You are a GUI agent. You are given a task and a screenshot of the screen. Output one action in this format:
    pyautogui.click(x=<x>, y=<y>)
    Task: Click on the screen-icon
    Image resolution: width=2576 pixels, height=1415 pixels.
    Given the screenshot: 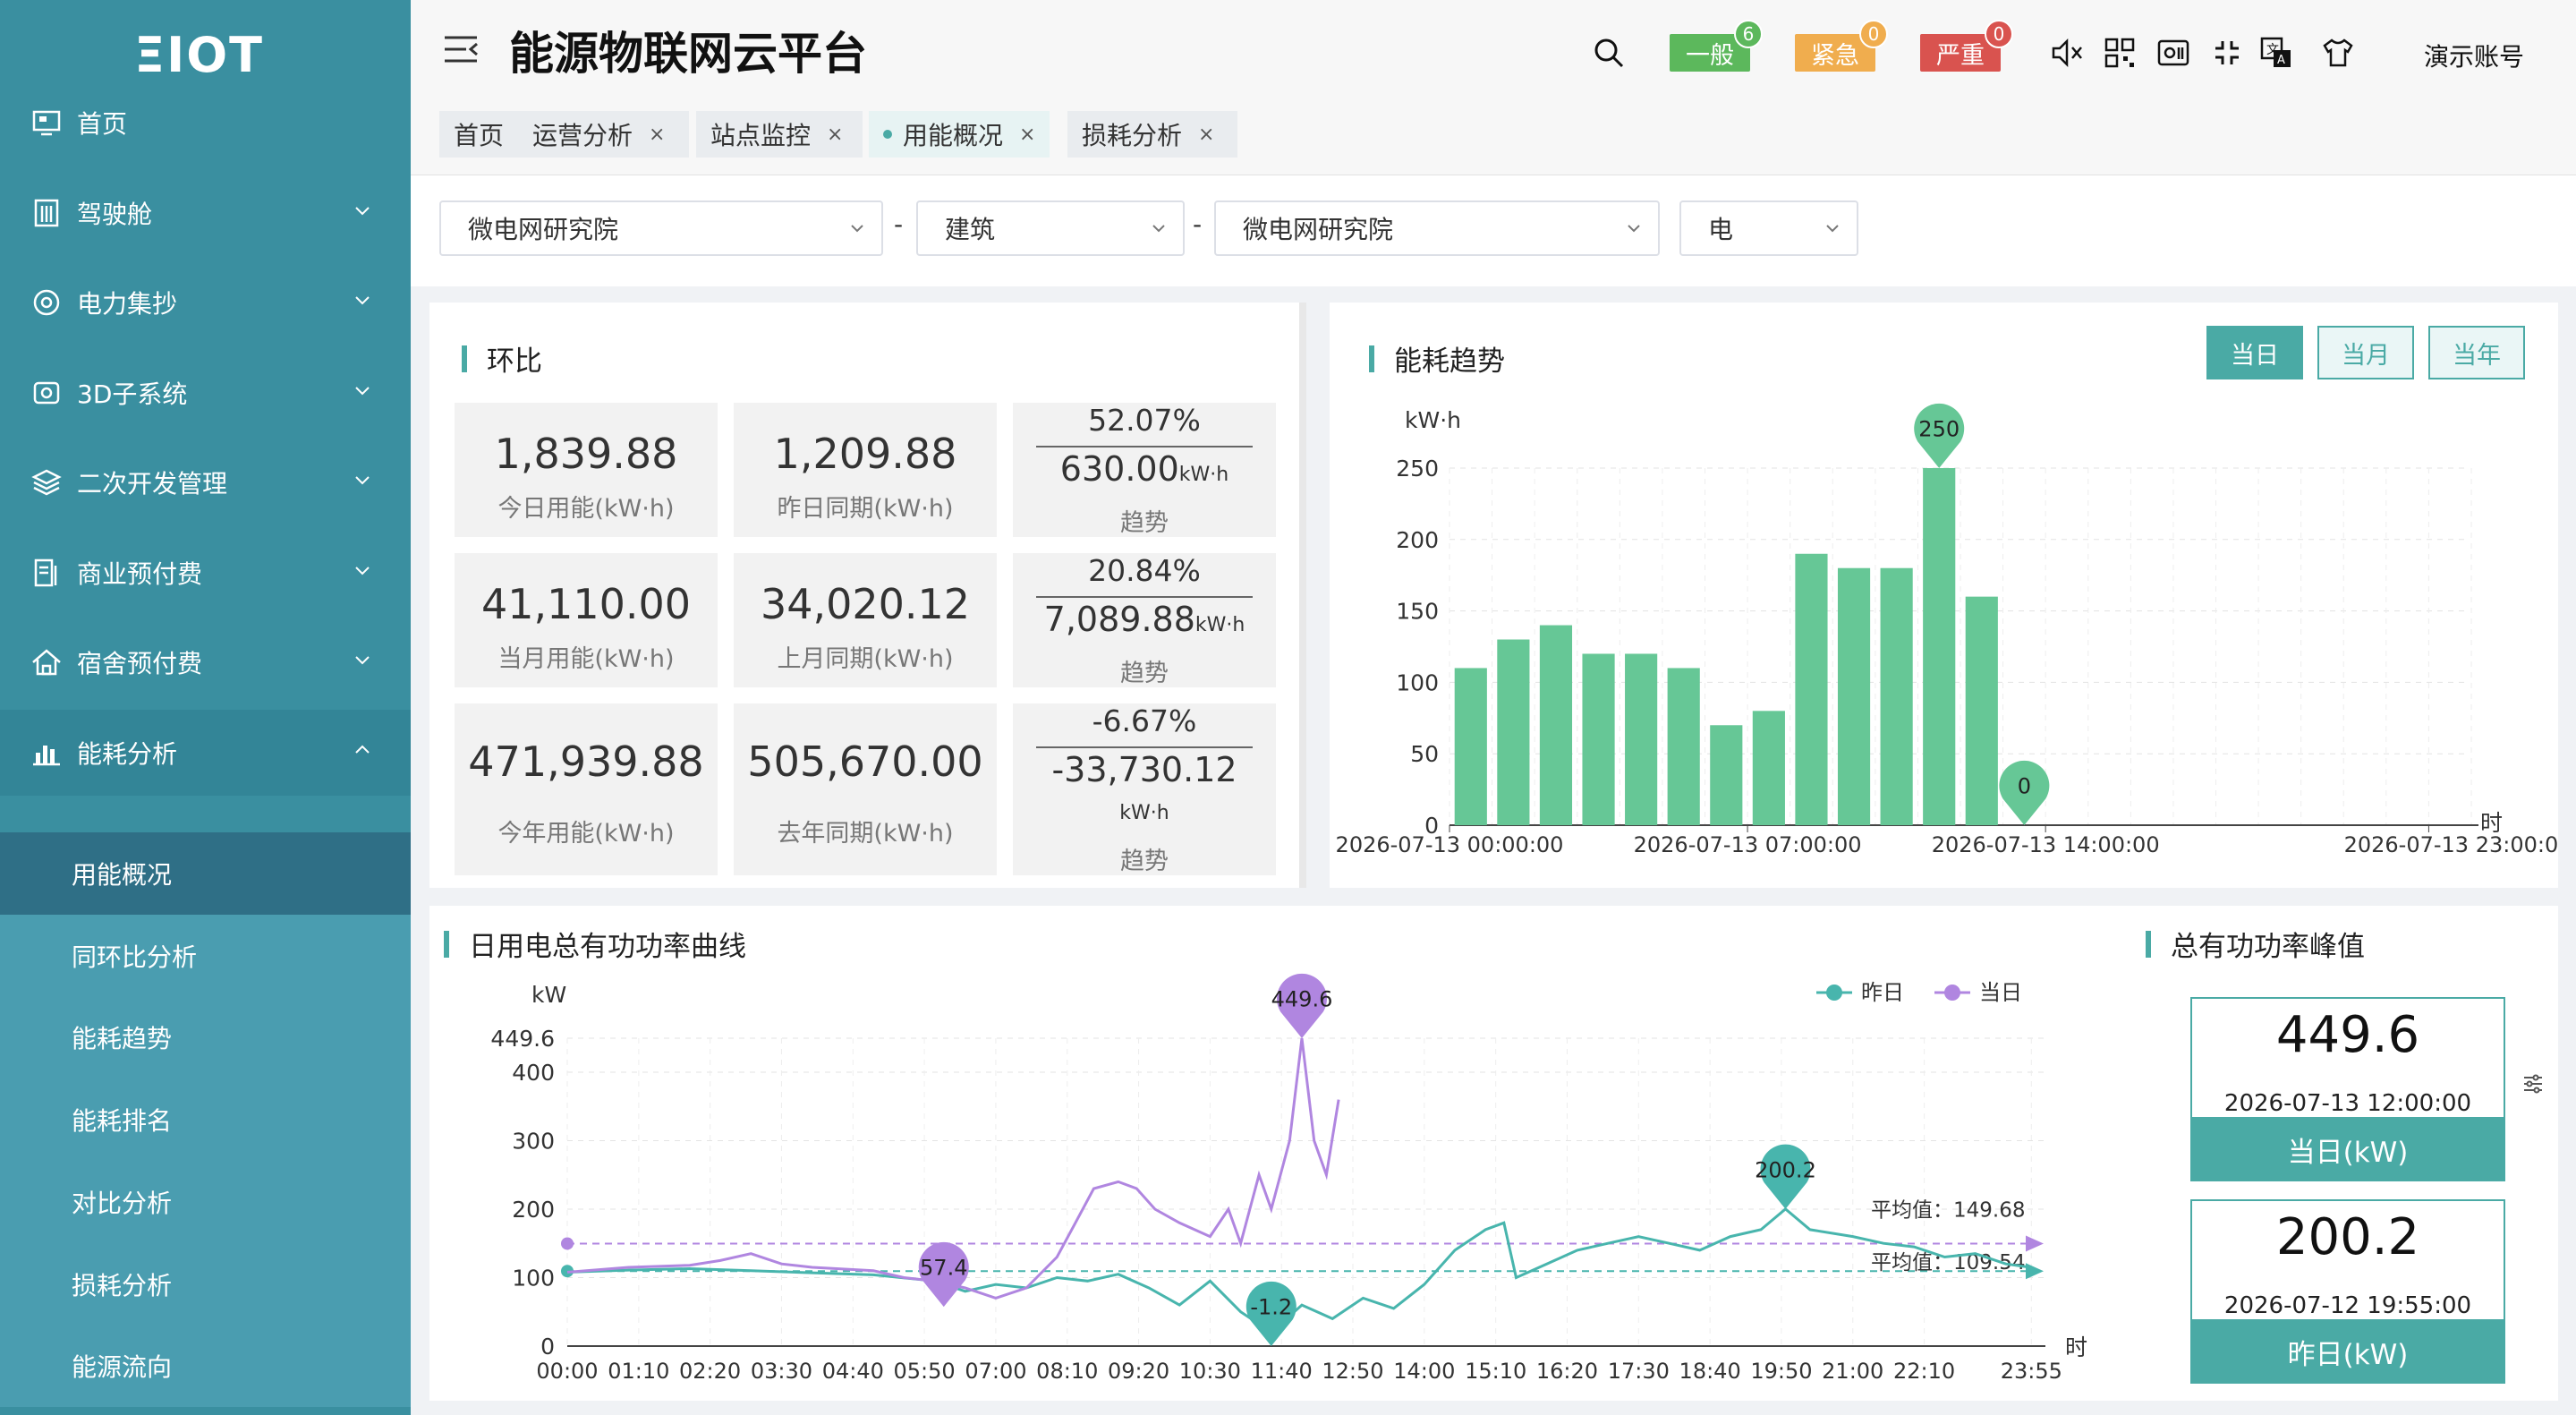 What is the action you would take?
    pyautogui.click(x=2173, y=53)
    